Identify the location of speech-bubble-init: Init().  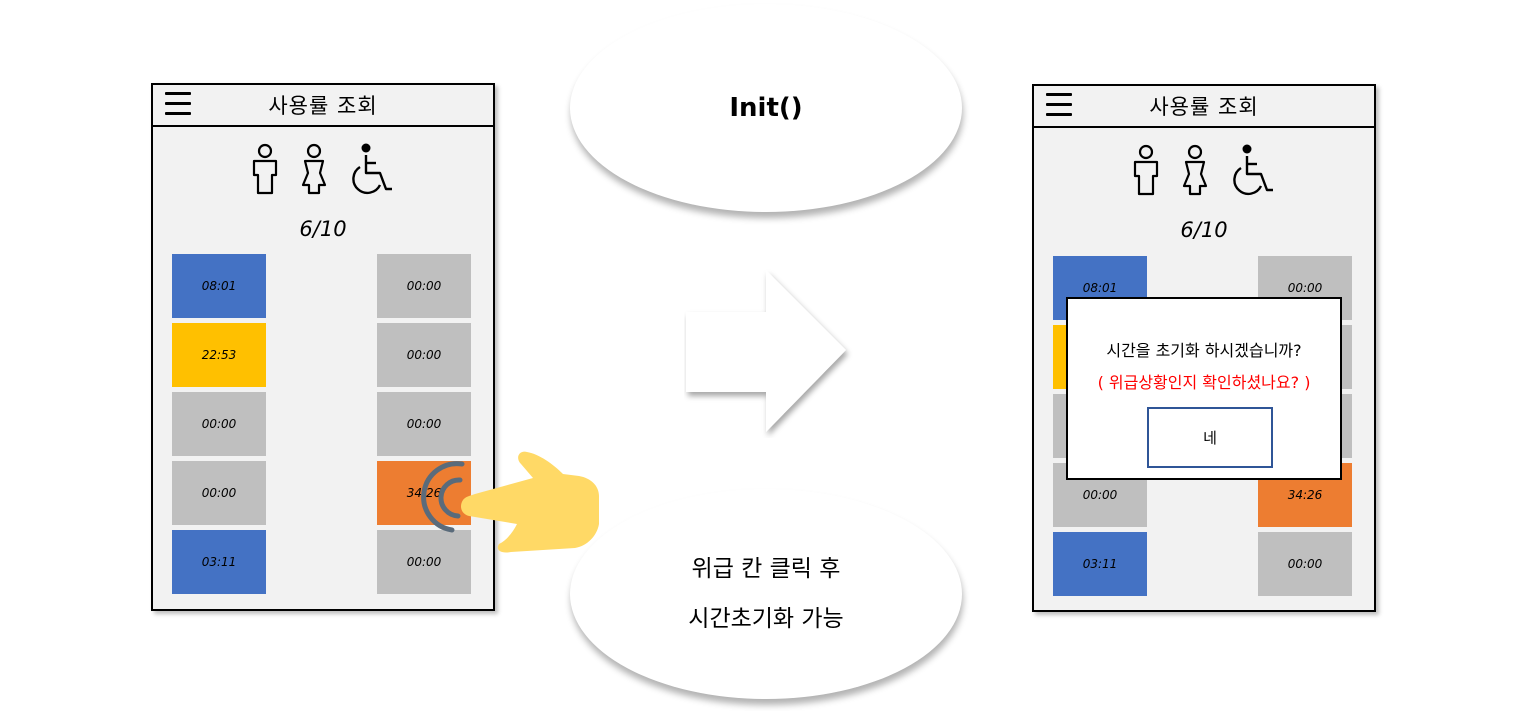
(766, 108).